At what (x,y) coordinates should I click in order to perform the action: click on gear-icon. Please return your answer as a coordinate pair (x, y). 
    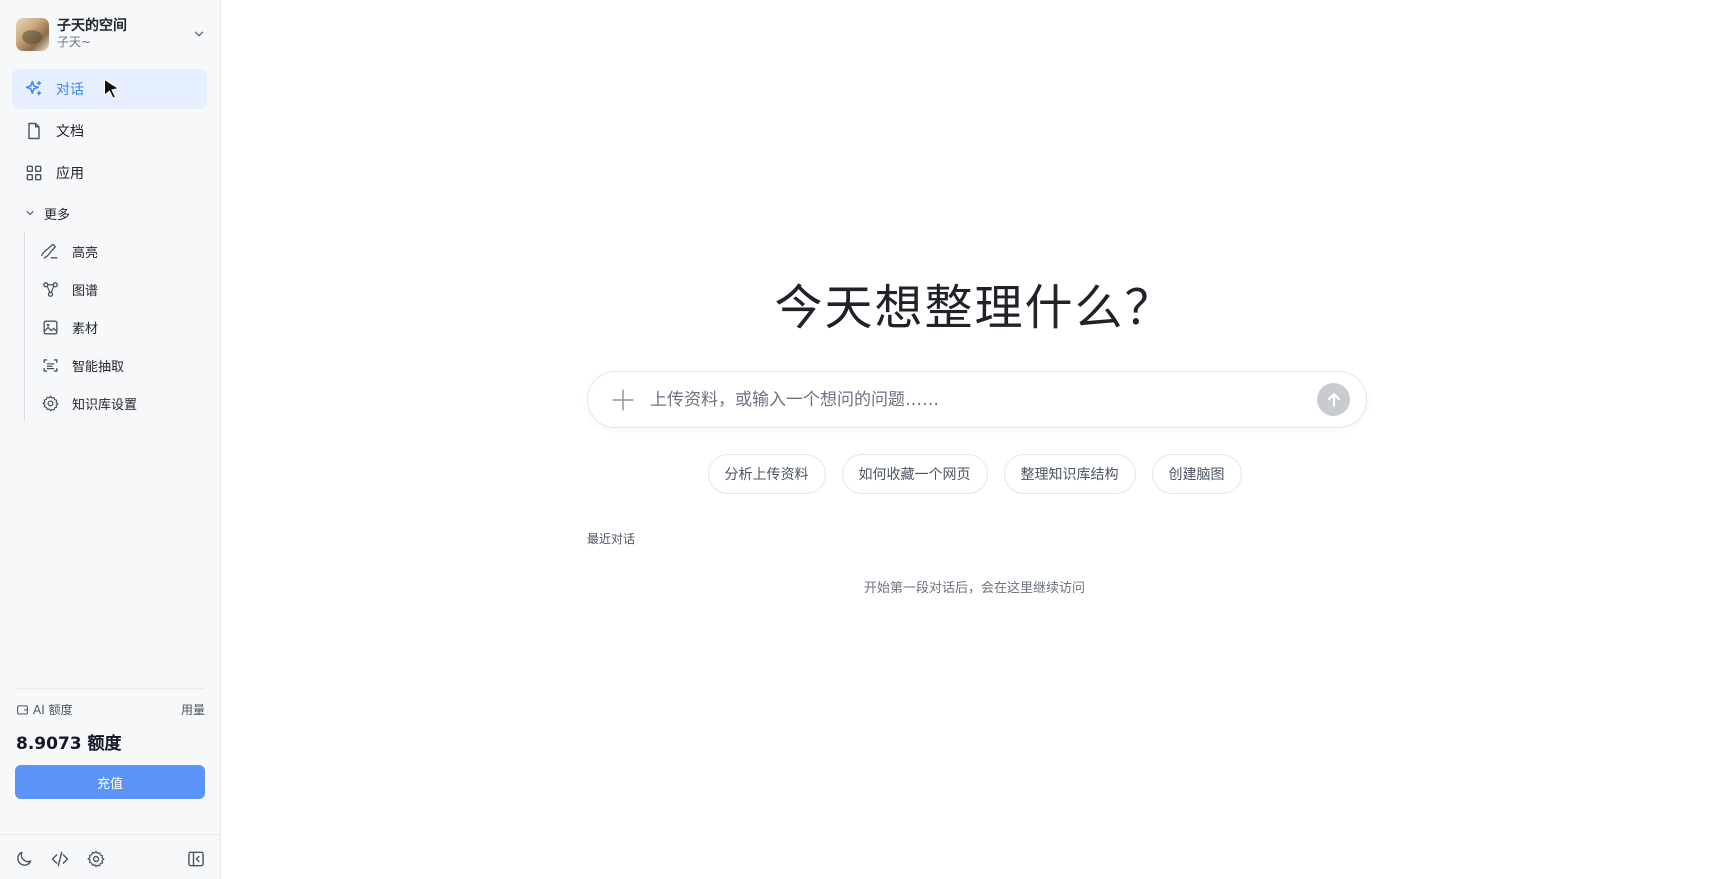
    Looking at the image, I should click on (50, 403).